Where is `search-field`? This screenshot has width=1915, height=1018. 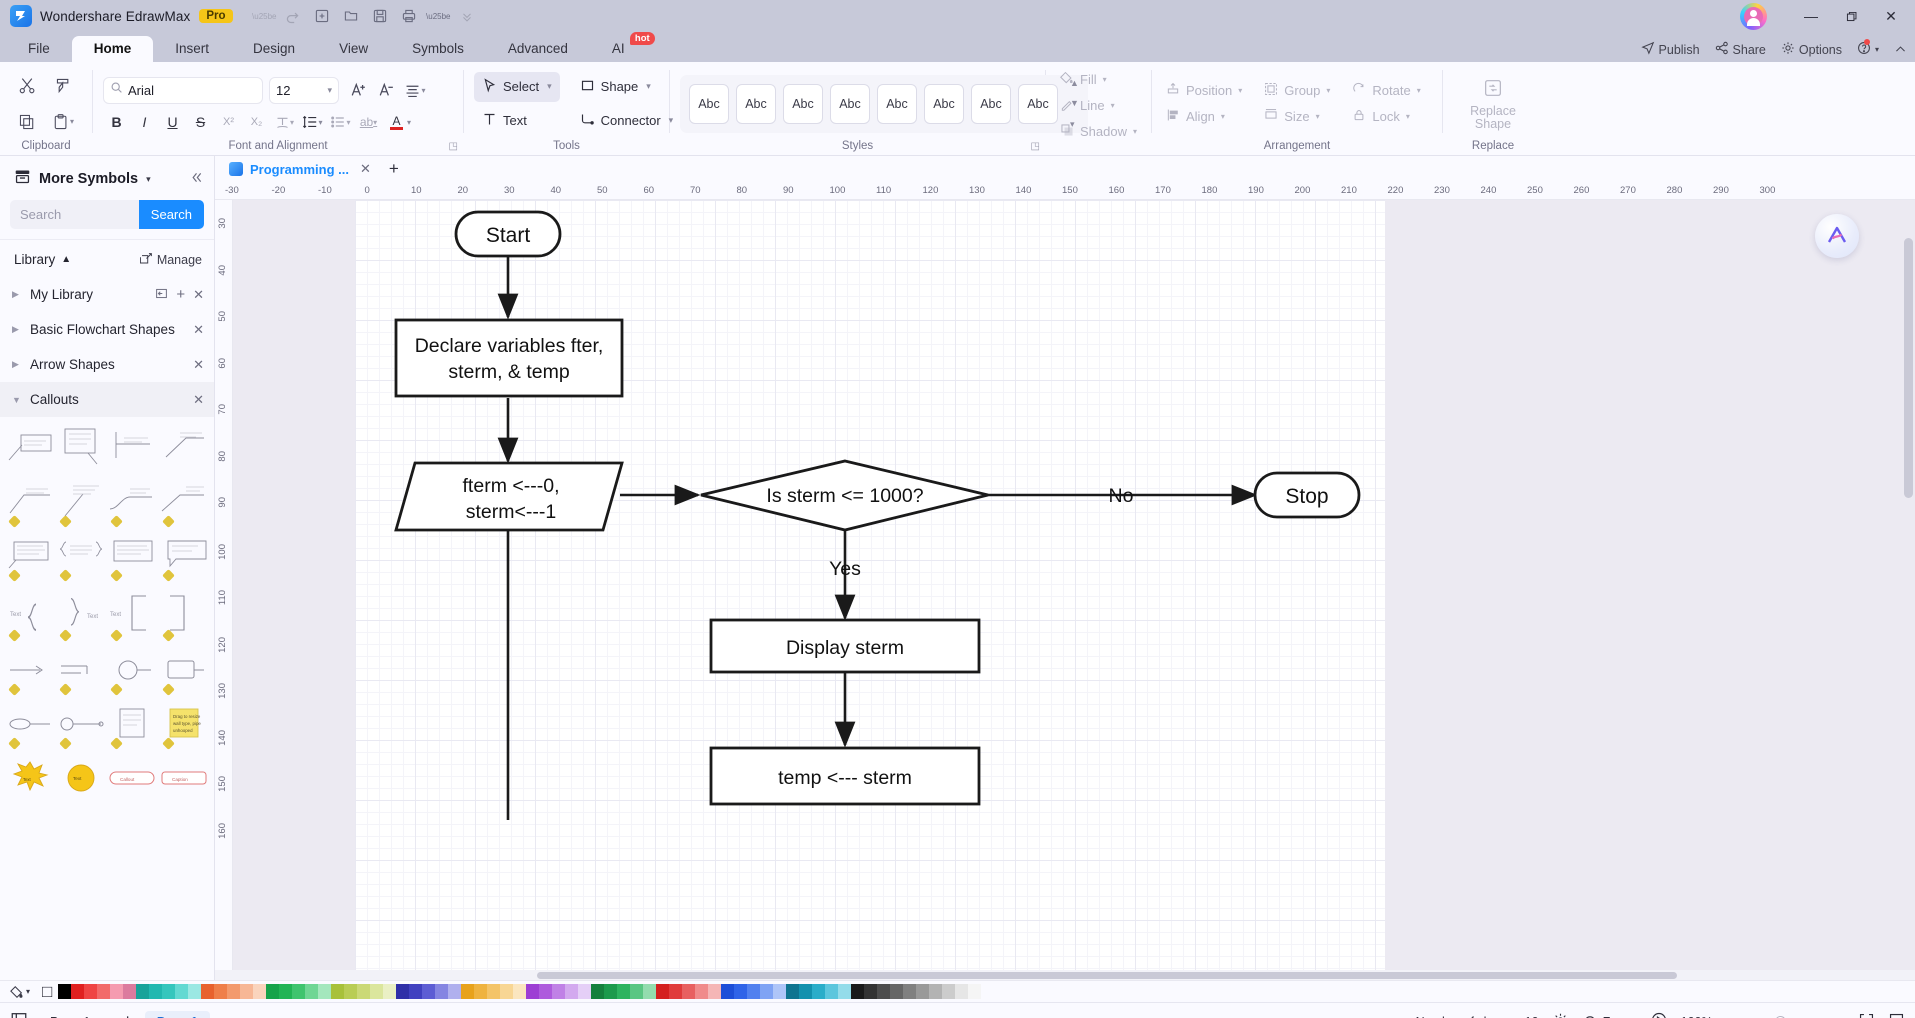
search-field is located at coordinates (74, 214).